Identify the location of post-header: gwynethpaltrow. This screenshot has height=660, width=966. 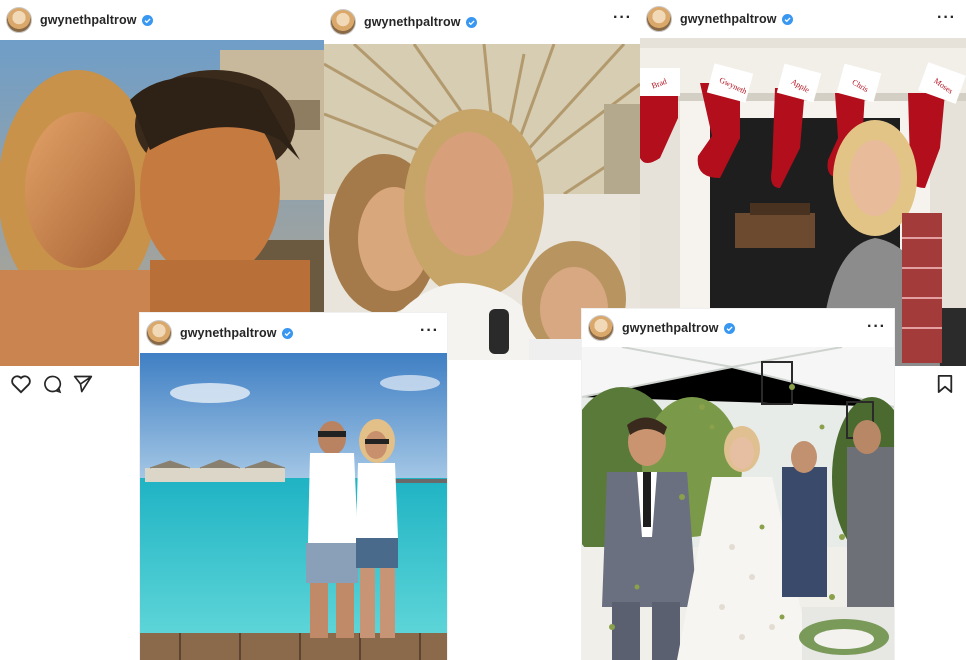
(162, 20).